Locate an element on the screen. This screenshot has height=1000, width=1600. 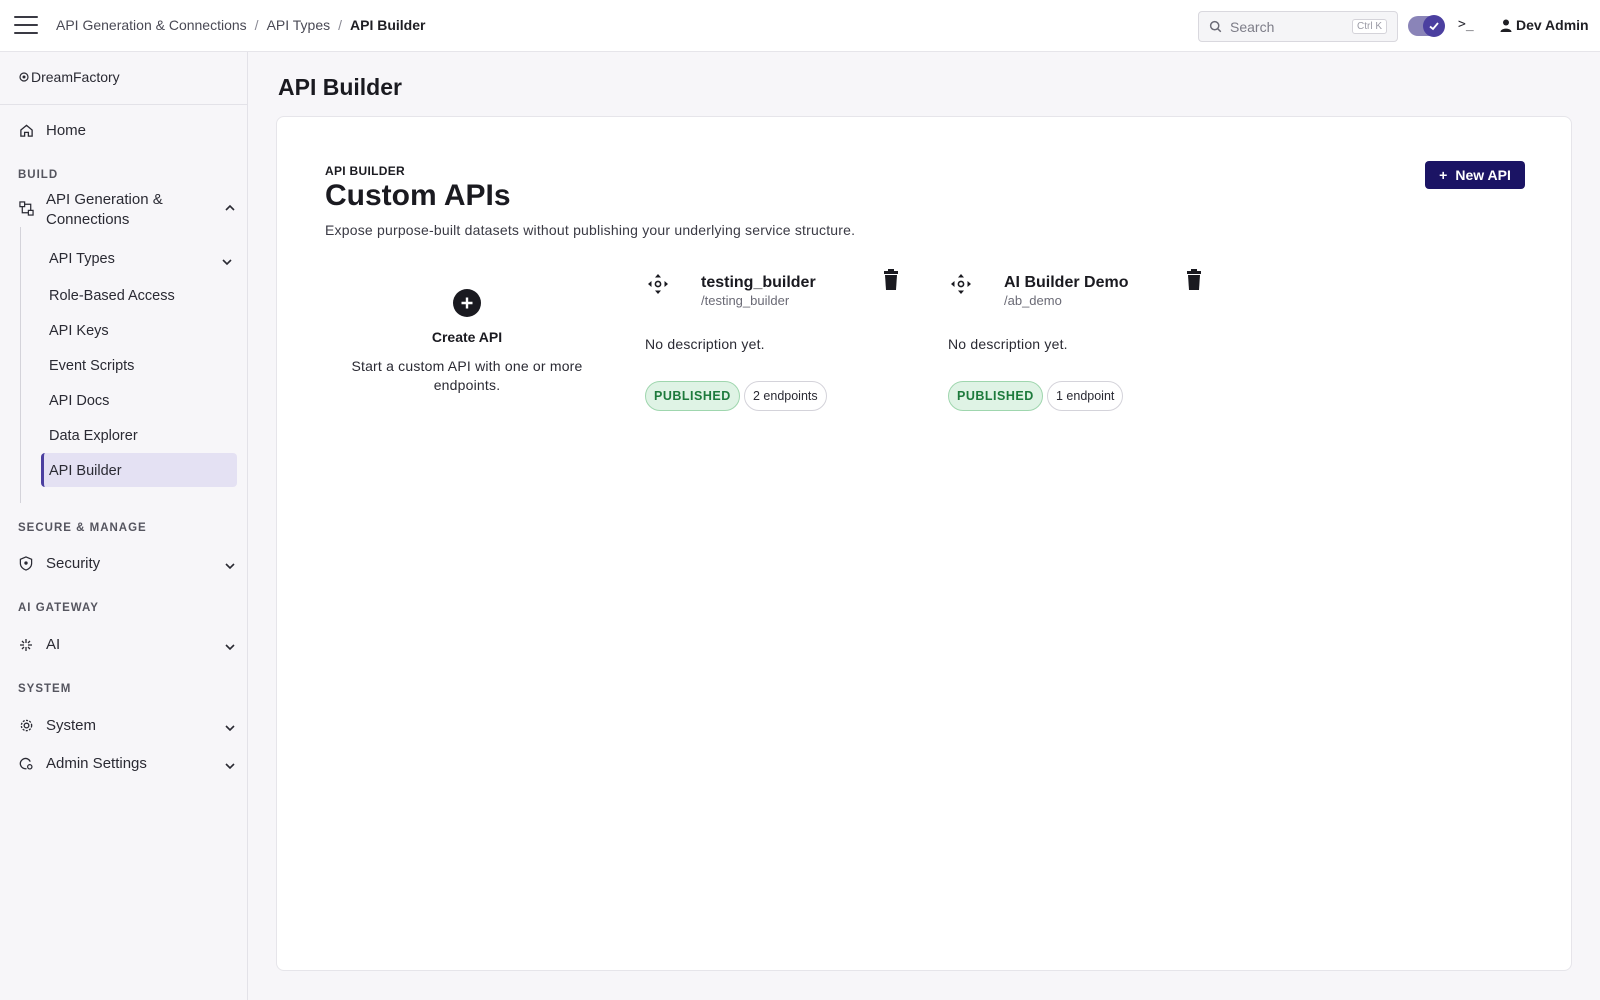
breadcrumb-api-builder: API Builder is located at coordinates (388, 25).